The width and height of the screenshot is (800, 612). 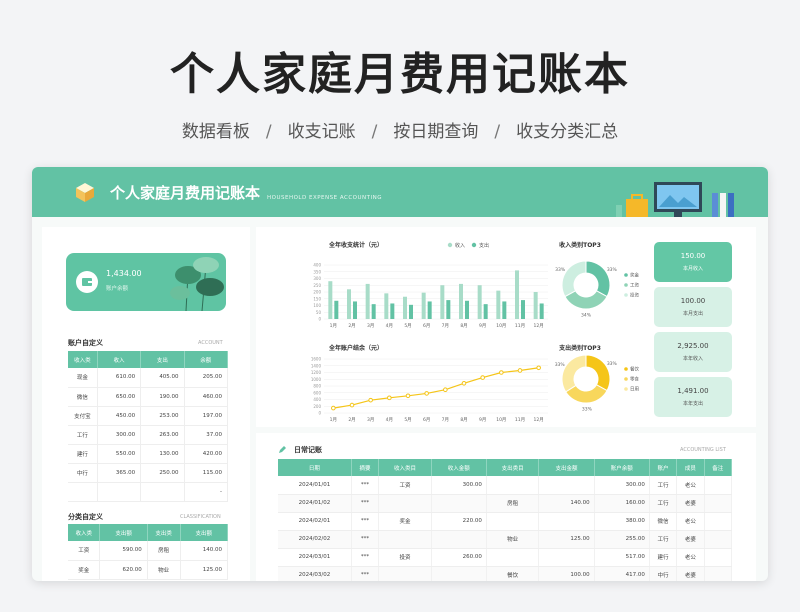 What do you see at coordinates (459, 467) in the screenshot?
I see `column-header: 收入金额` at bounding box center [459, 467].